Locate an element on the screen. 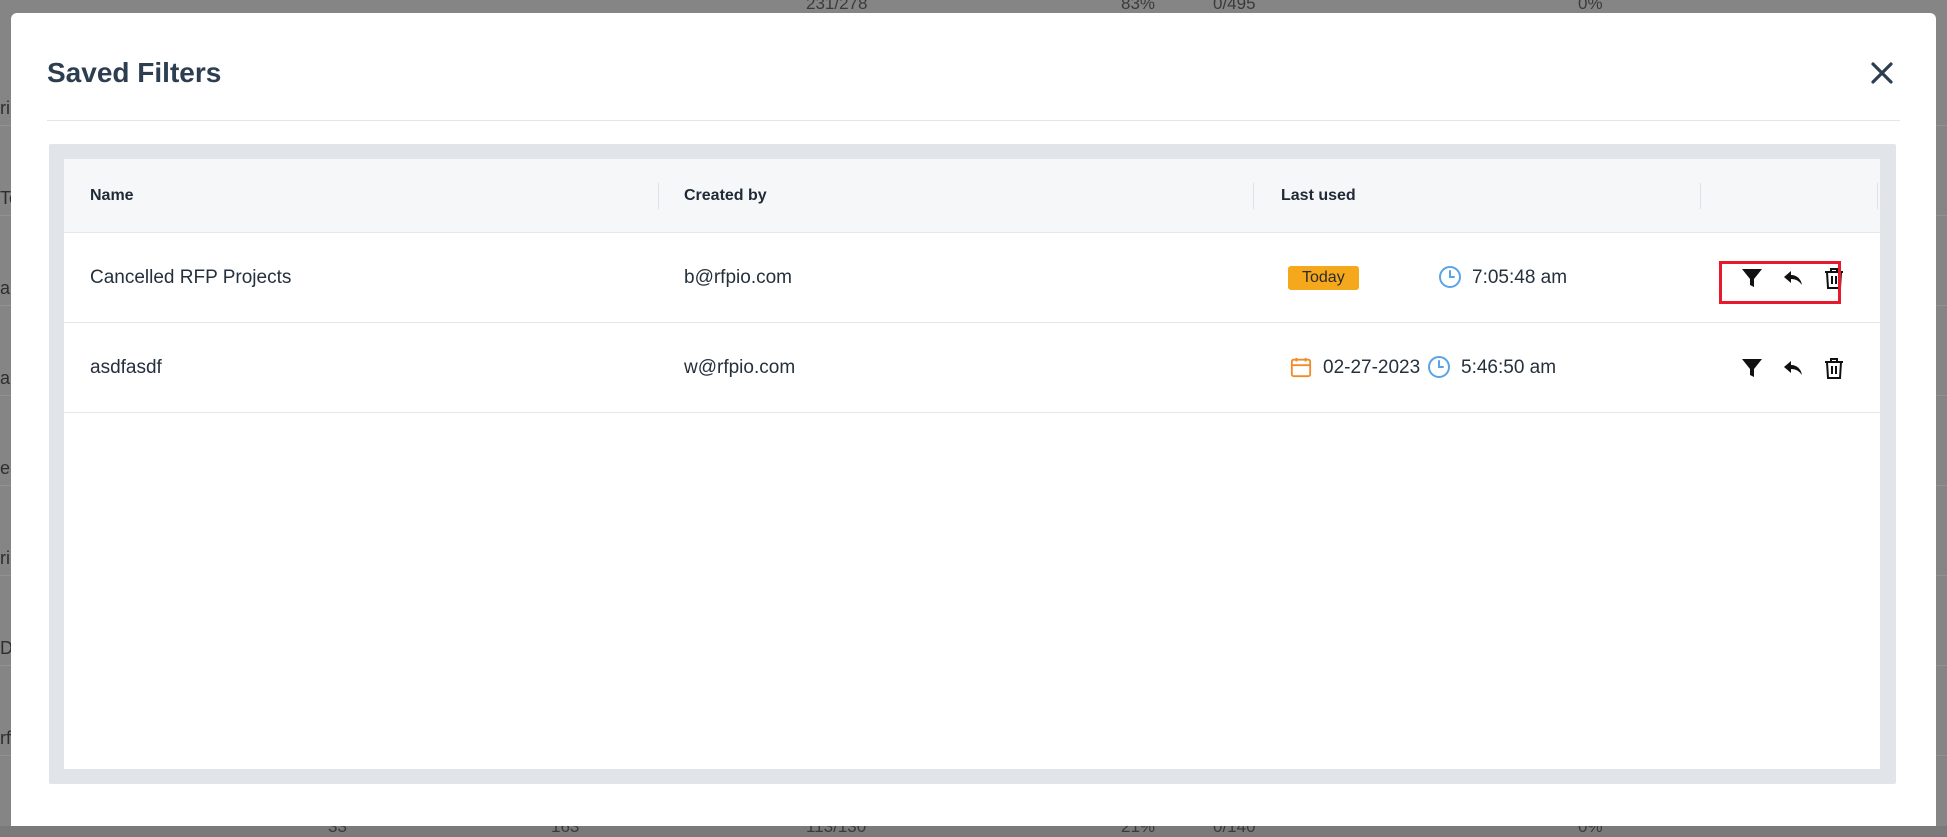 The height and width of the screenshot is (837, 1947). last-used-date: 02-27-2023 is located at coordinates (1372, 367).